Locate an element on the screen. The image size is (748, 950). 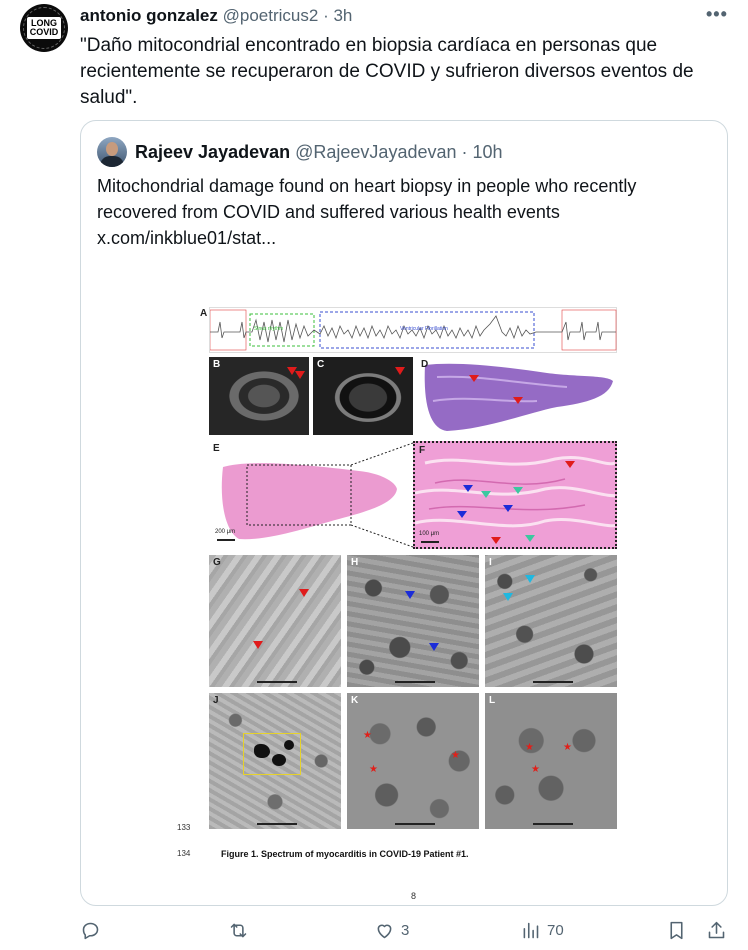
reply-button is located at coordinates (93, 930).